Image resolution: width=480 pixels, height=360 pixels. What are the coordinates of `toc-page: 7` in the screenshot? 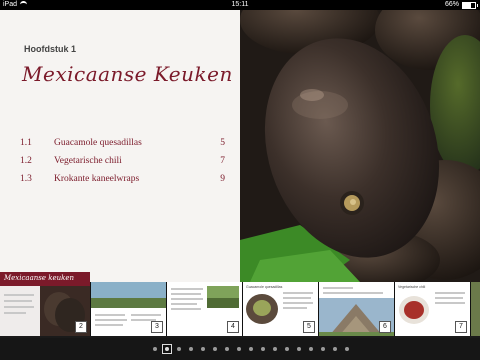 It's located at (222, 161).